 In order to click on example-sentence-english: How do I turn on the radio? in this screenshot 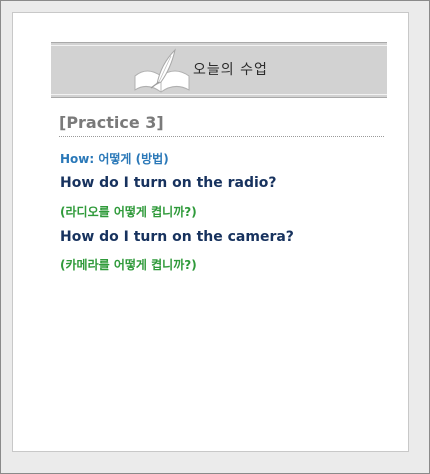, I will do `click(168, 183)`.